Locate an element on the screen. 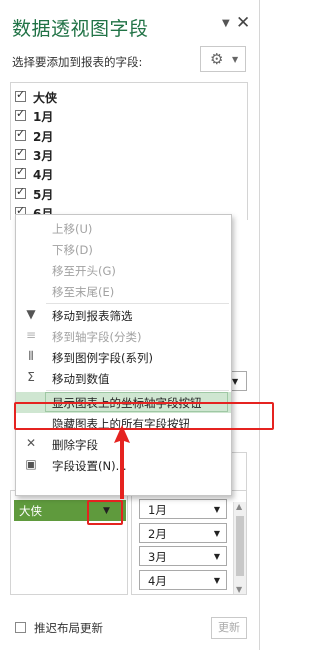  annotation-arrow is located at coordinates (122, 462).